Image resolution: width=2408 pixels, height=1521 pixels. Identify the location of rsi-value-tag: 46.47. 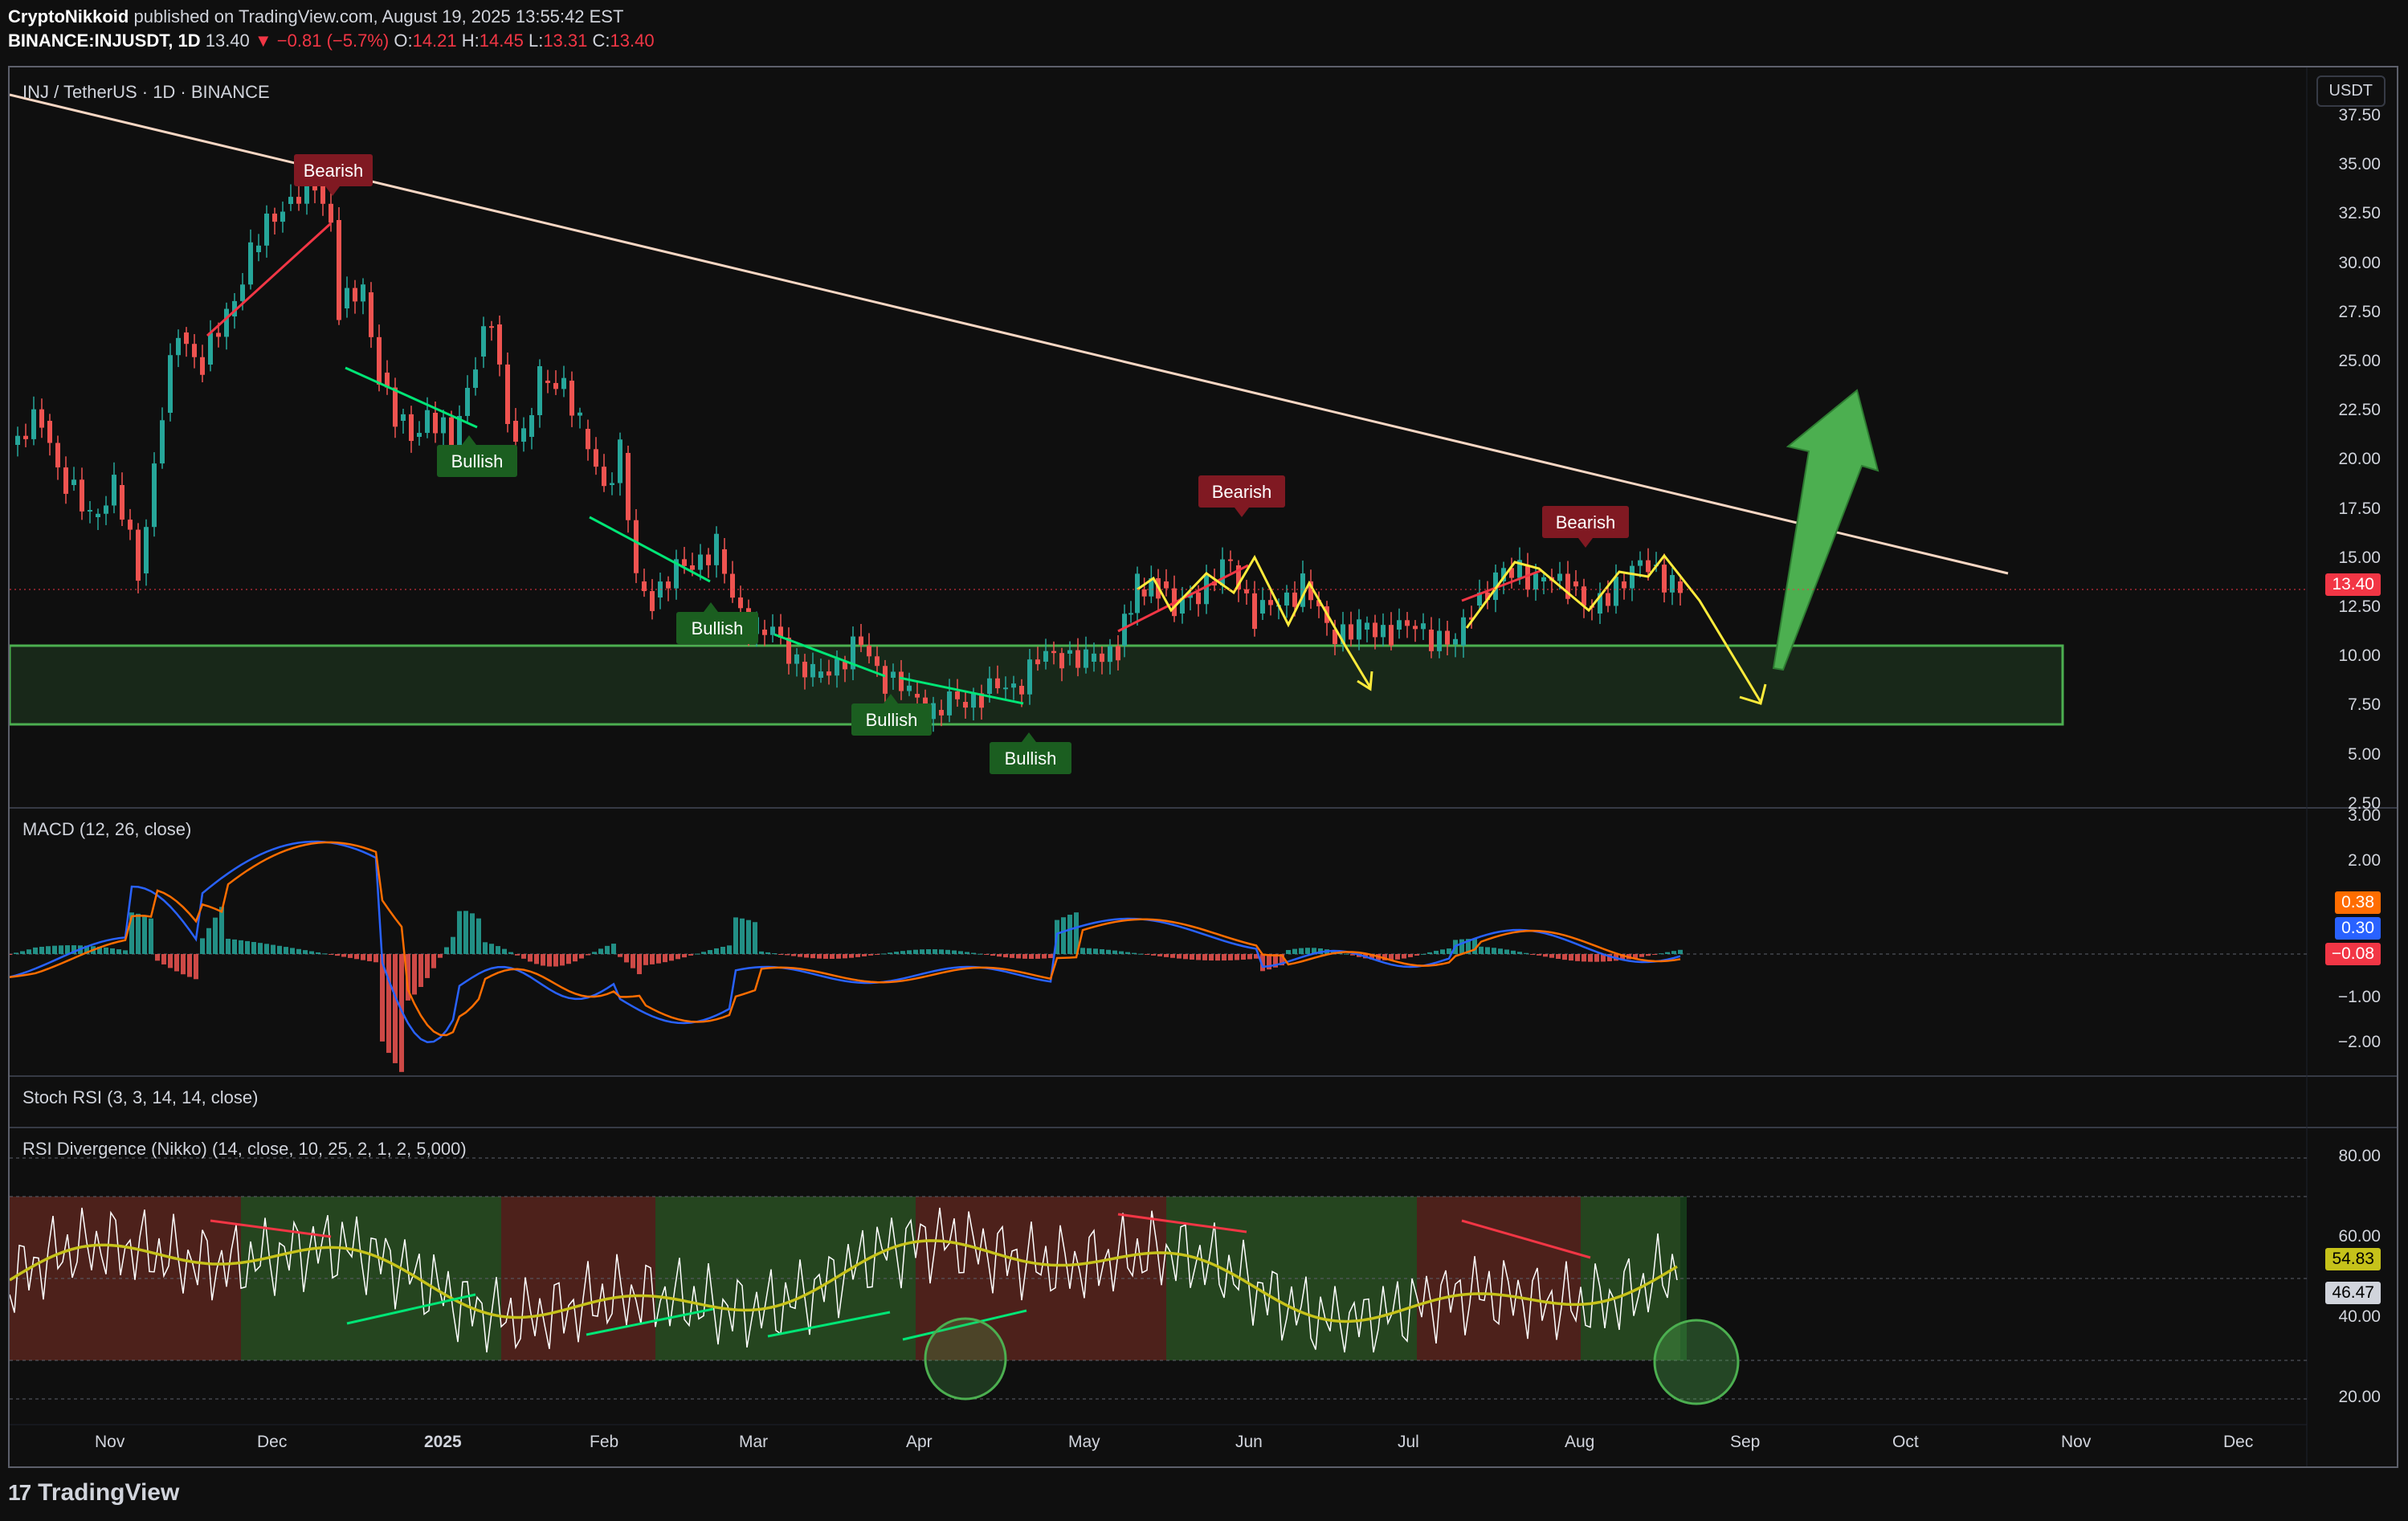
(2353, 1293).